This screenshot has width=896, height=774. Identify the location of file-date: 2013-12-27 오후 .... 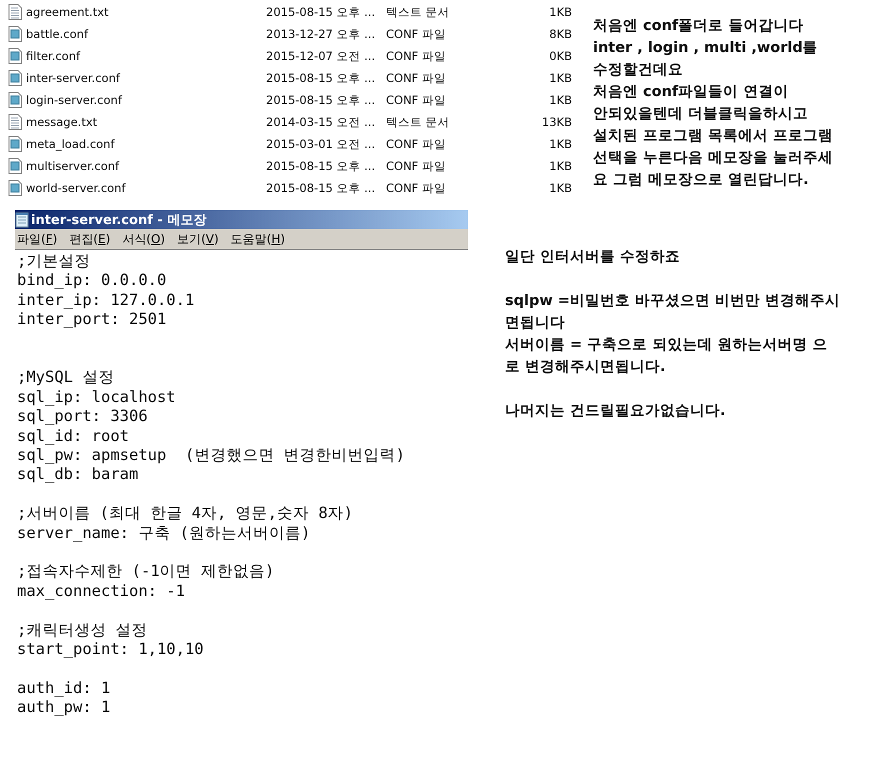
(321, 34).